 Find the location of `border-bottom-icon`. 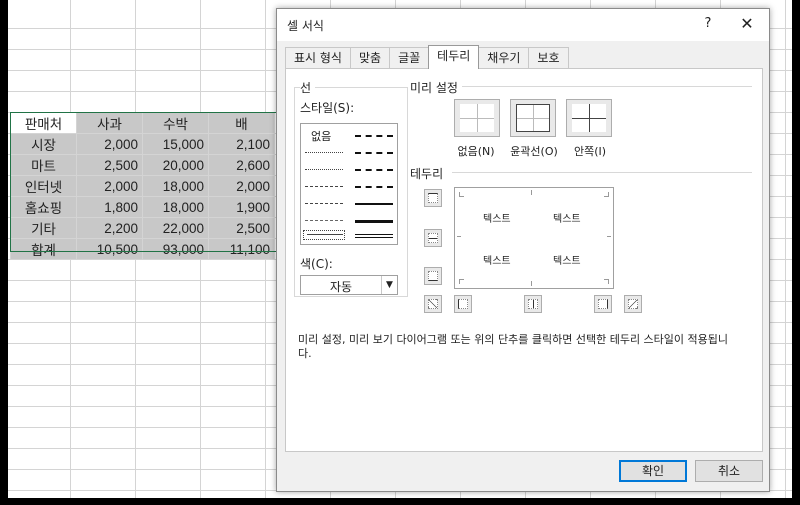

border-bottom-icon is located at coordinates (433, 276).